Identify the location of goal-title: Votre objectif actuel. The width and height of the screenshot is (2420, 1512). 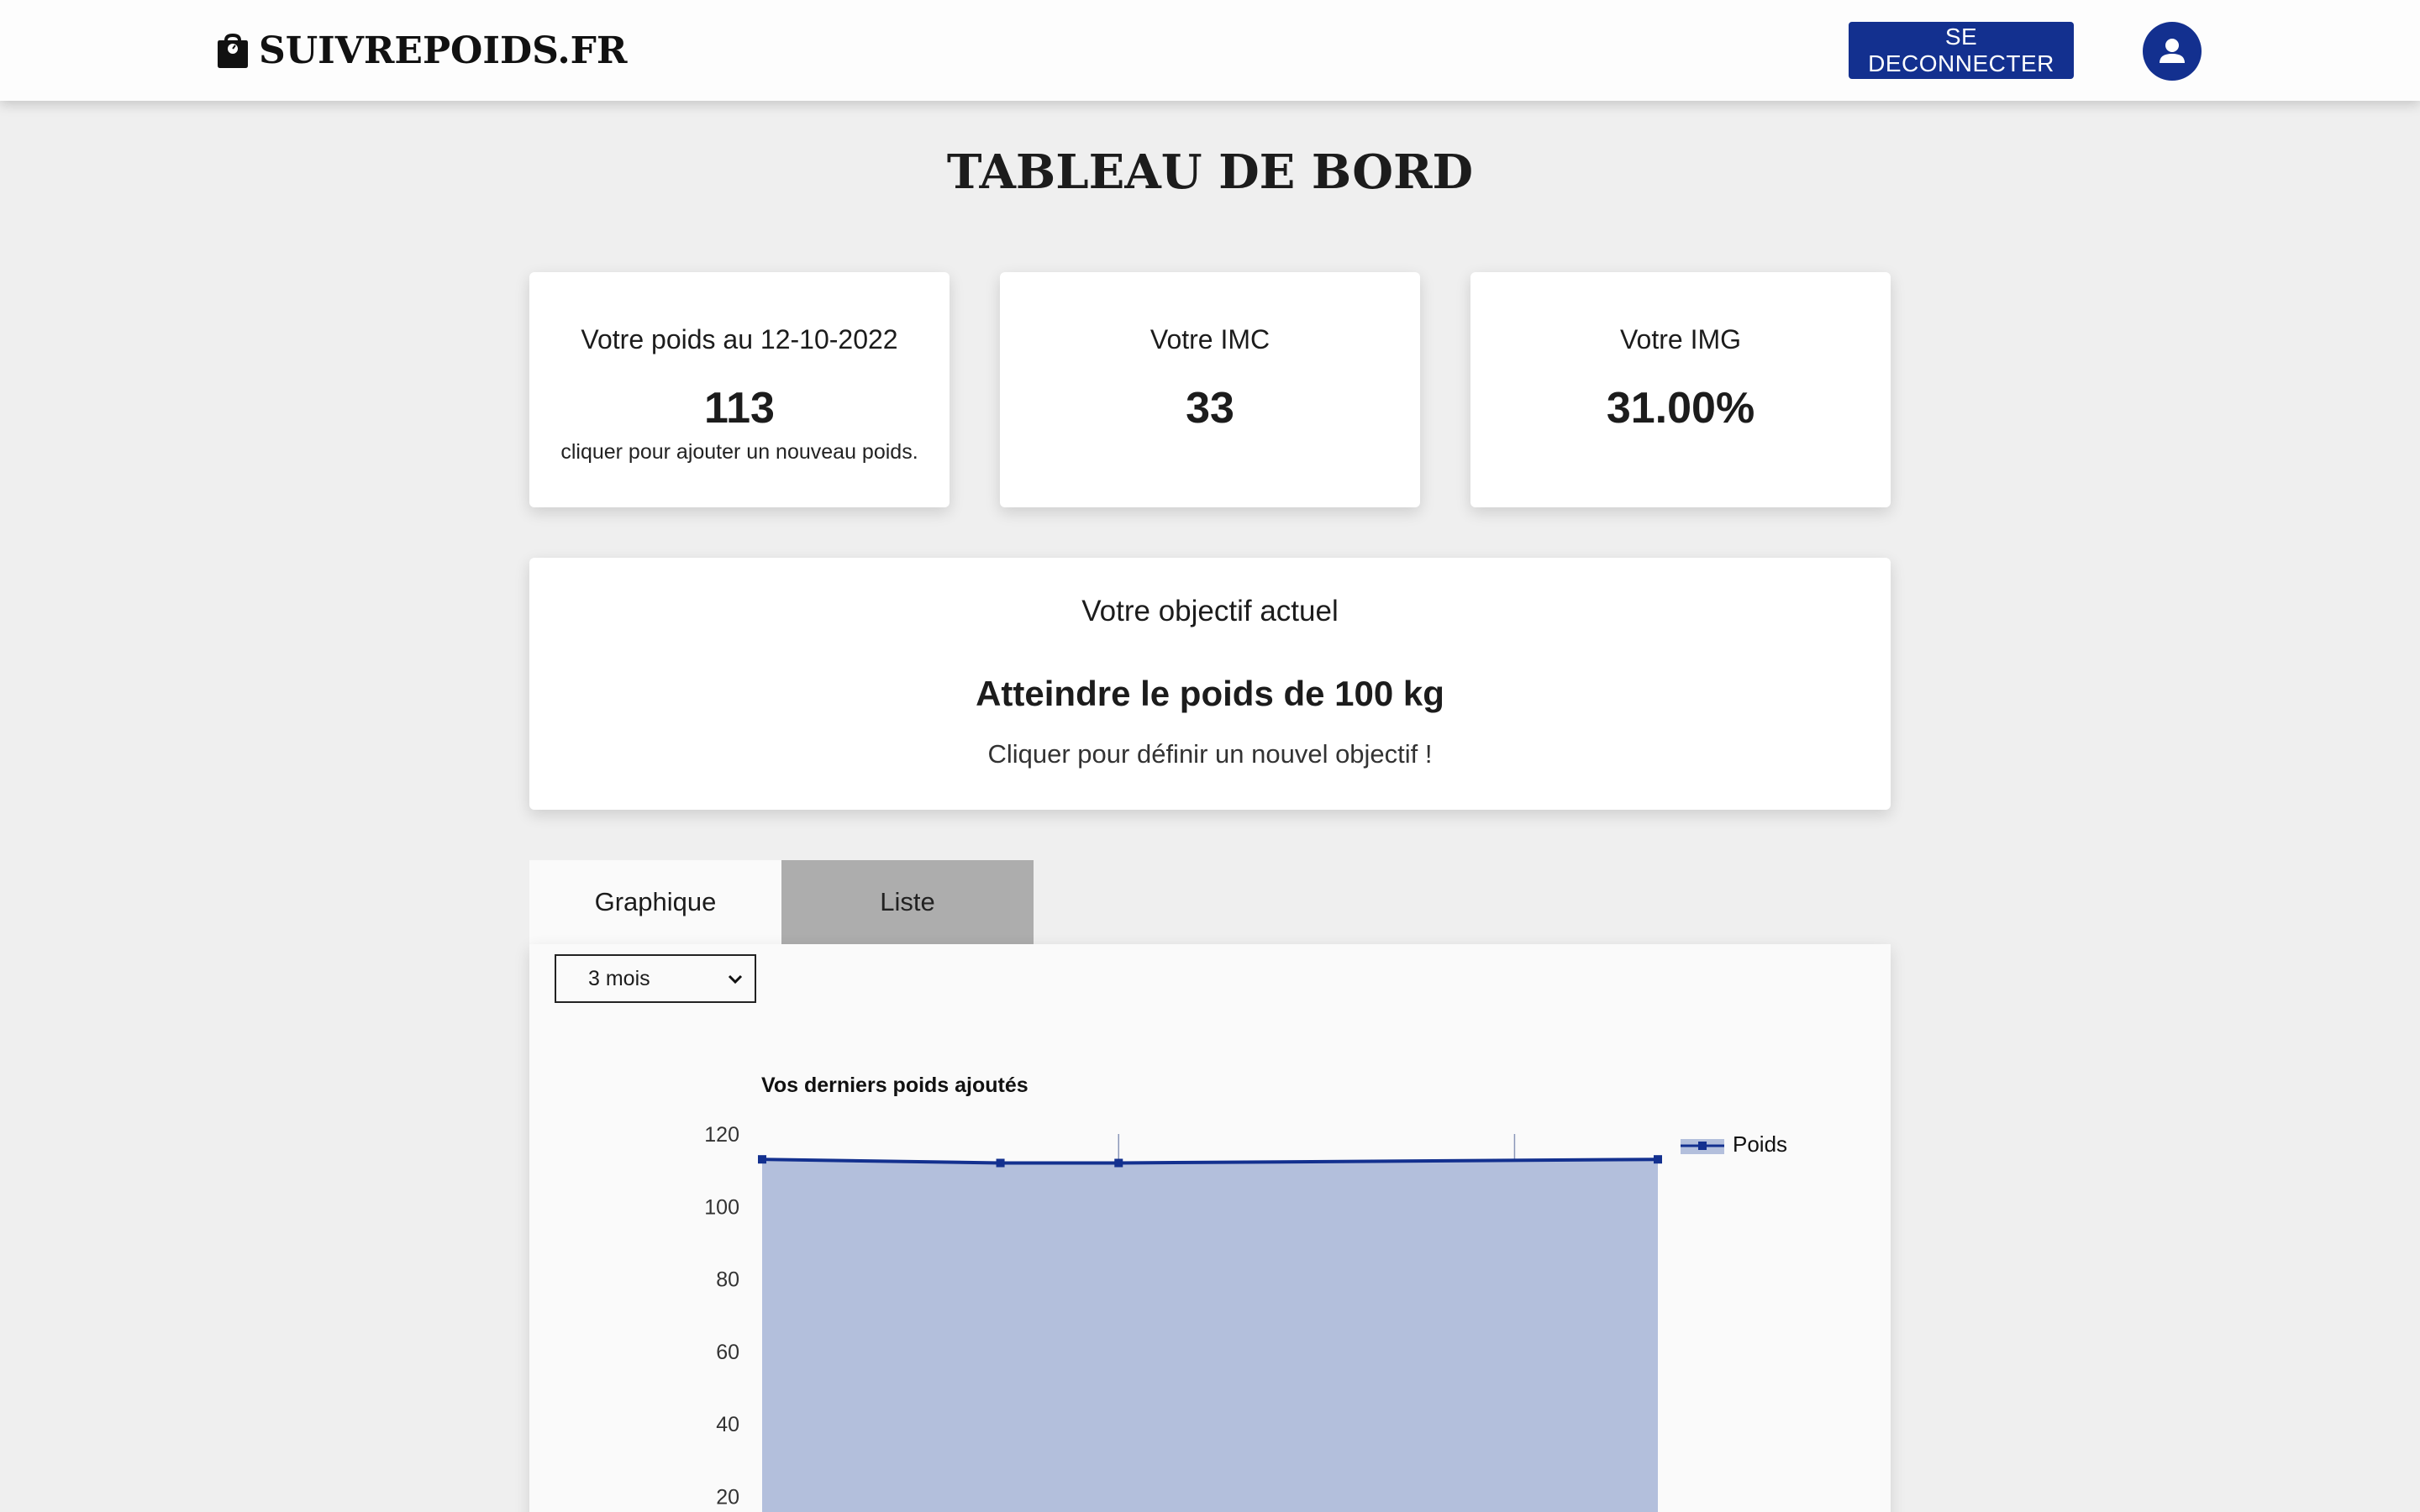
(1210, 611).